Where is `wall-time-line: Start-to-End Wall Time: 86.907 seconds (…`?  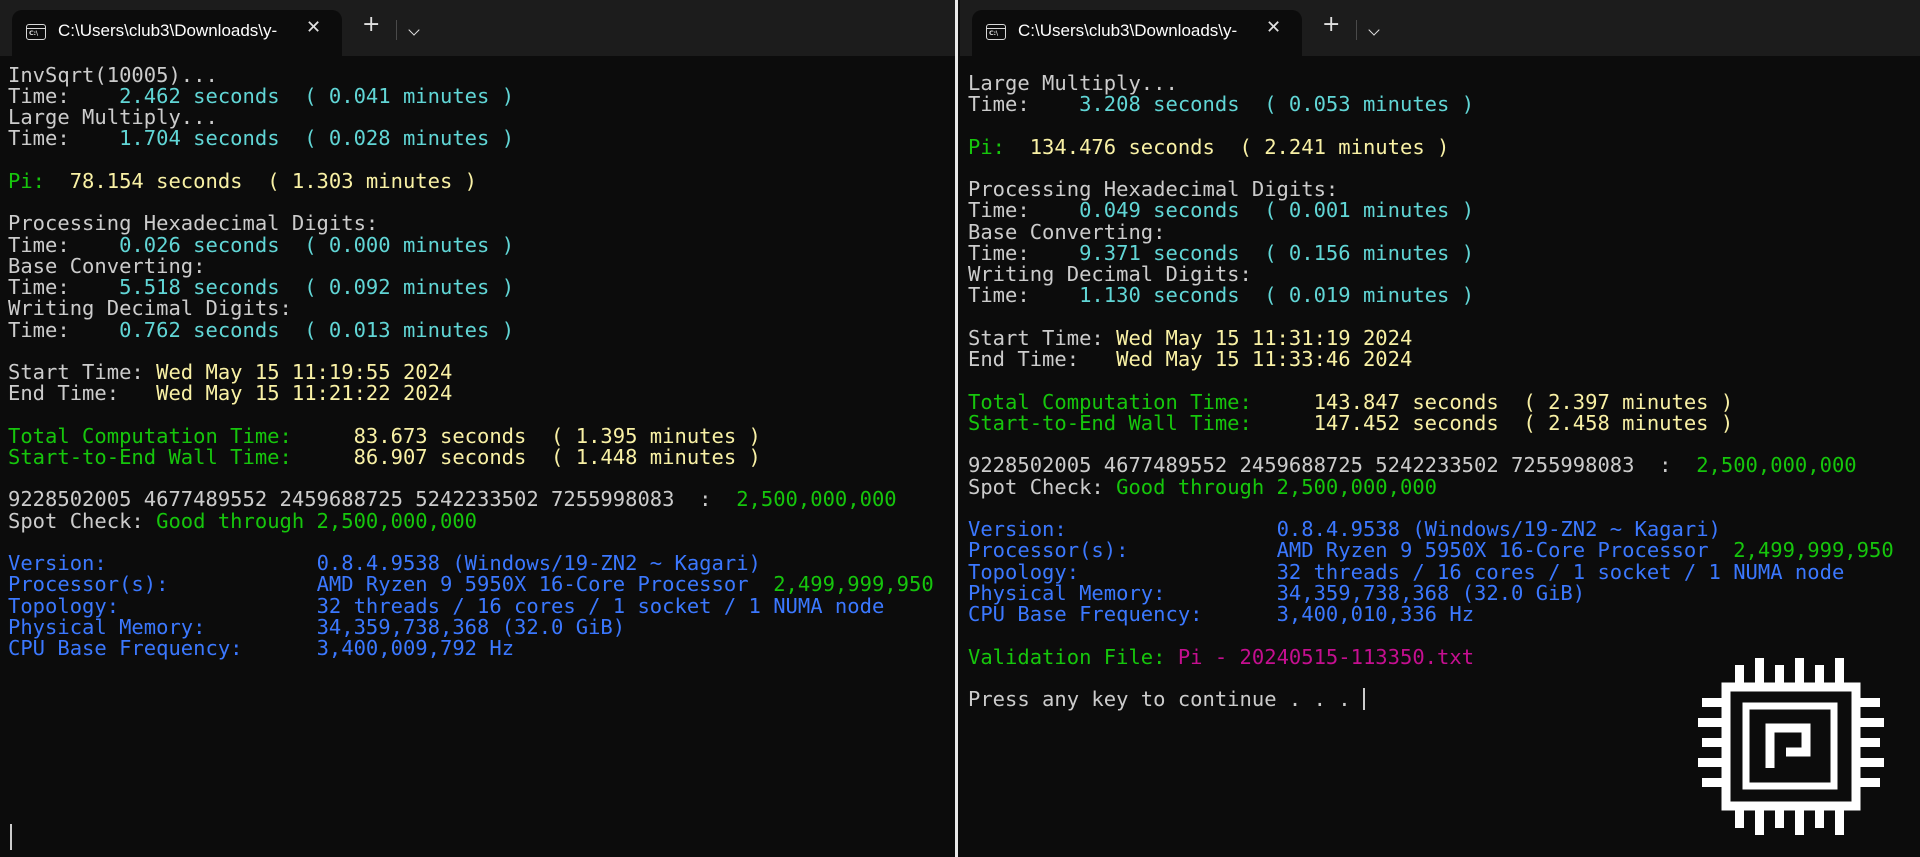 wall-time-line: Start-to-End Wall Time: 86.907 seconds (… is located at coordinates (384, 457).